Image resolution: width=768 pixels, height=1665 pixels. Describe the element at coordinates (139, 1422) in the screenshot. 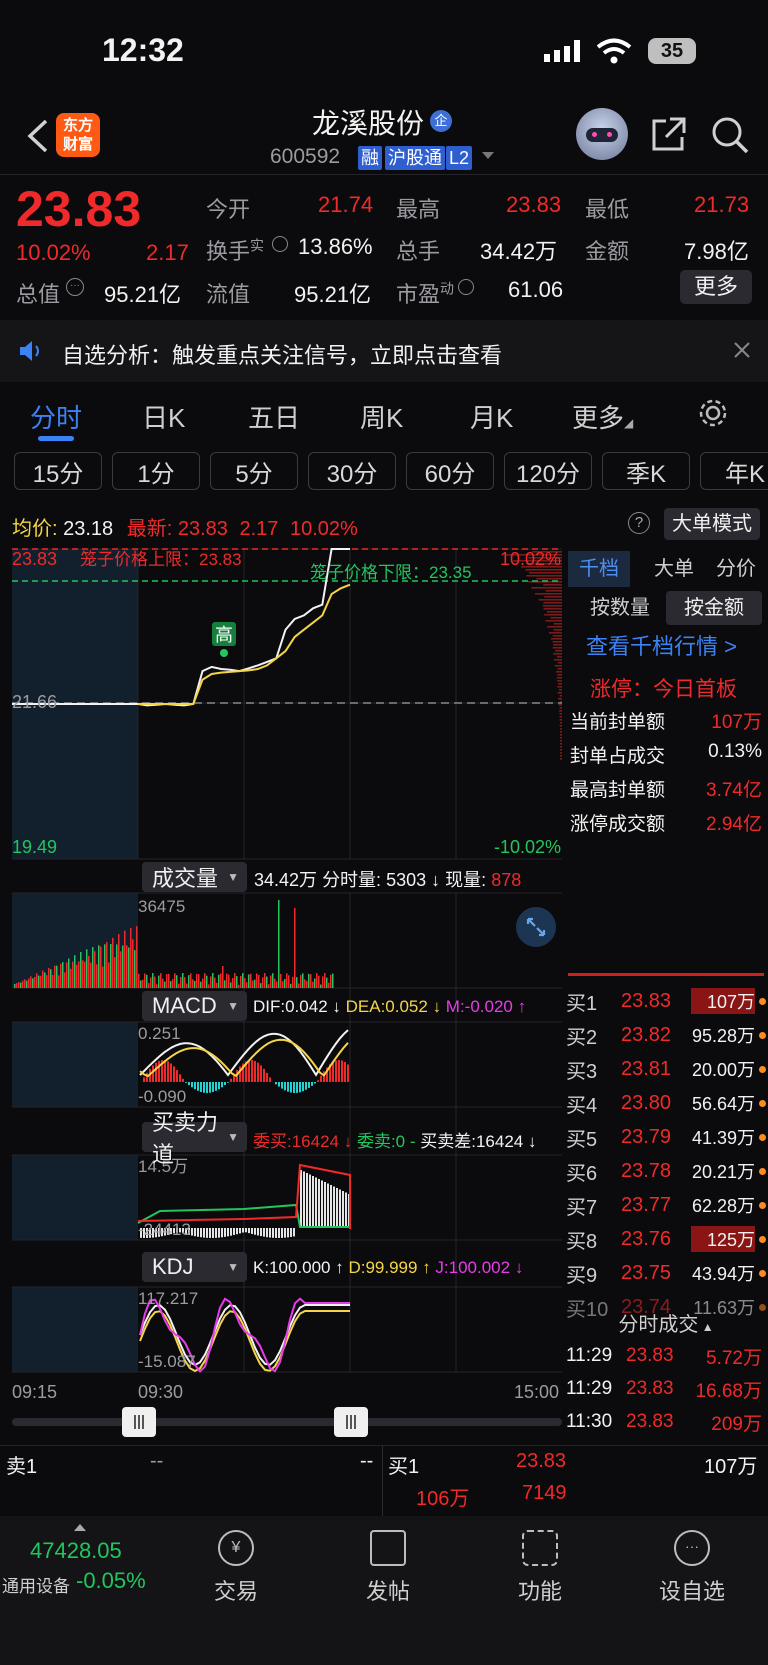

I see `range-slider-left-handle` at that location.